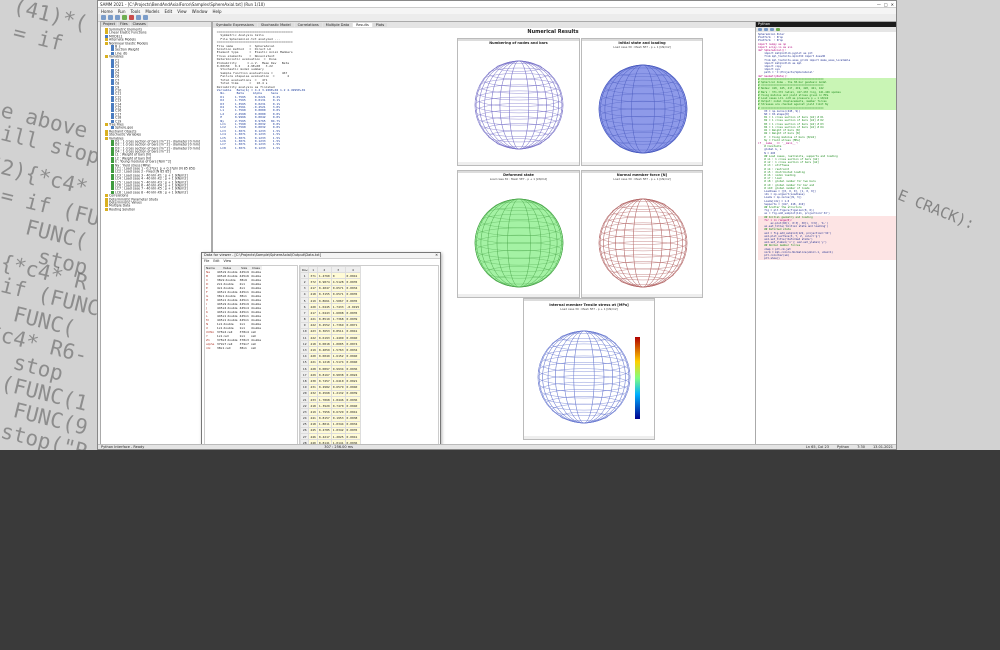 The height and width of the screenshot is (650, 1000). What do you see at coordinates (886, 4) in the screenshot?
I see `maximize-button: □` at bounding box center [886, 4].